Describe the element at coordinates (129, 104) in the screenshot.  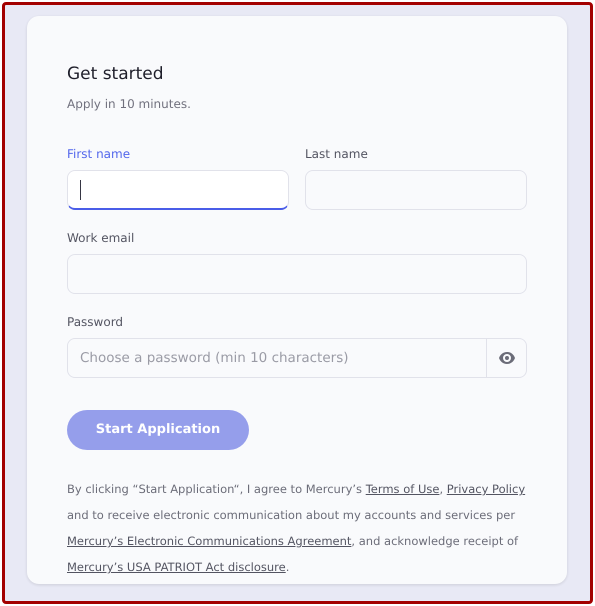
I see `form-subtitle: Apply in 10 minutes.` at that location.